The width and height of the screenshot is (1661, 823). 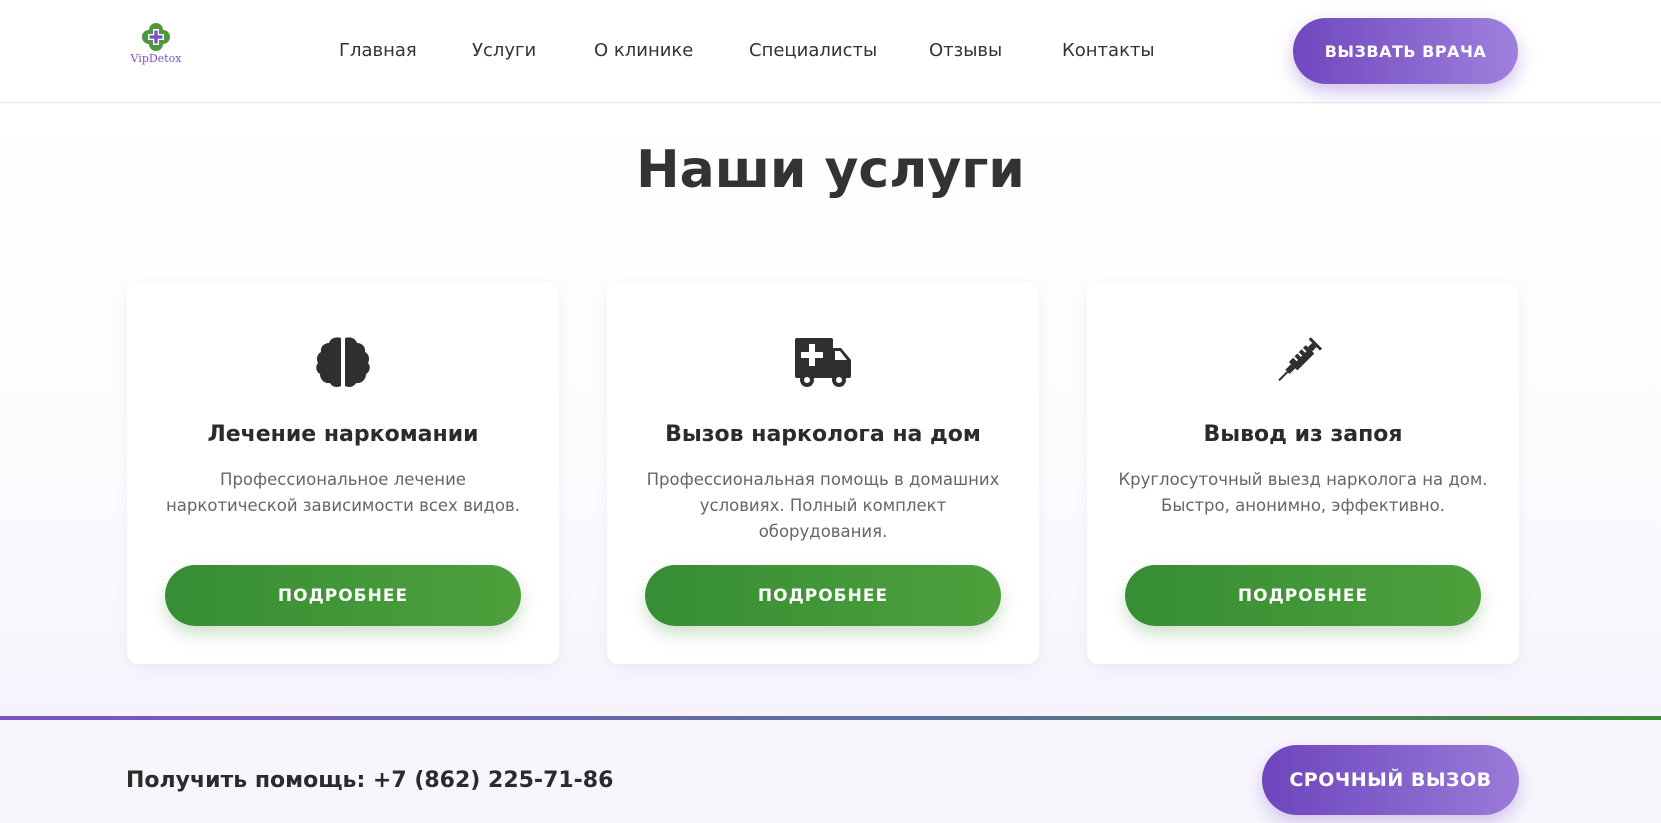 What do you see at coordinates (1390, 780) in the screenshot?
I see `urgent-call-button: СРОЧНЫЙ ВЫЗОВ` at bounding box center [1390, 780].